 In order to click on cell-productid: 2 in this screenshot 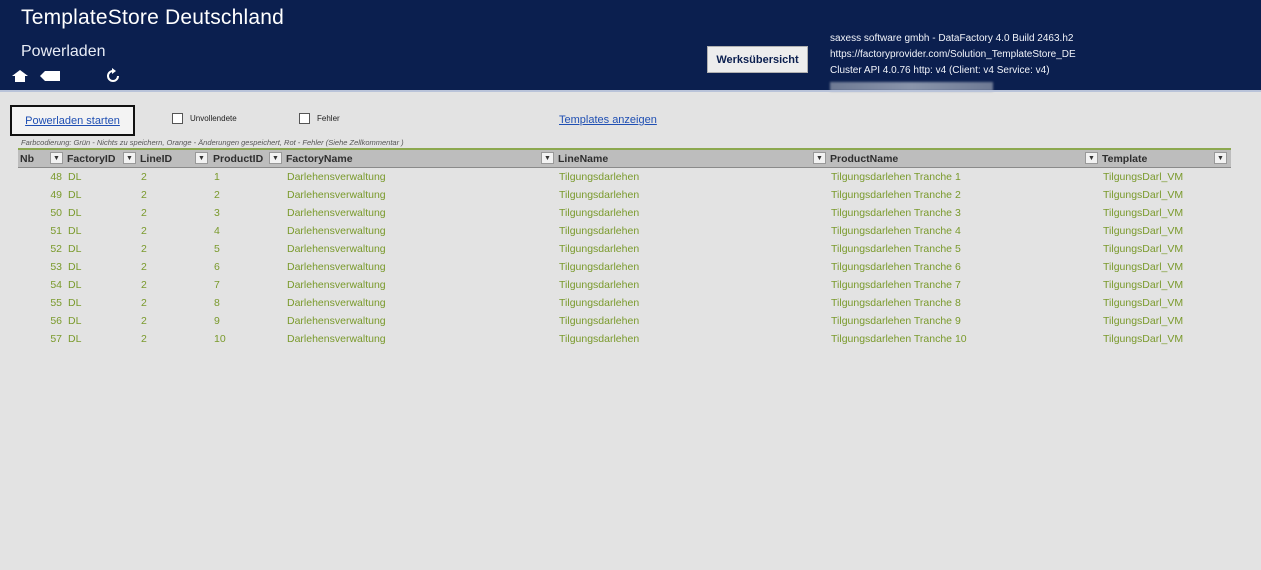, I will do `click(217, 195)`.